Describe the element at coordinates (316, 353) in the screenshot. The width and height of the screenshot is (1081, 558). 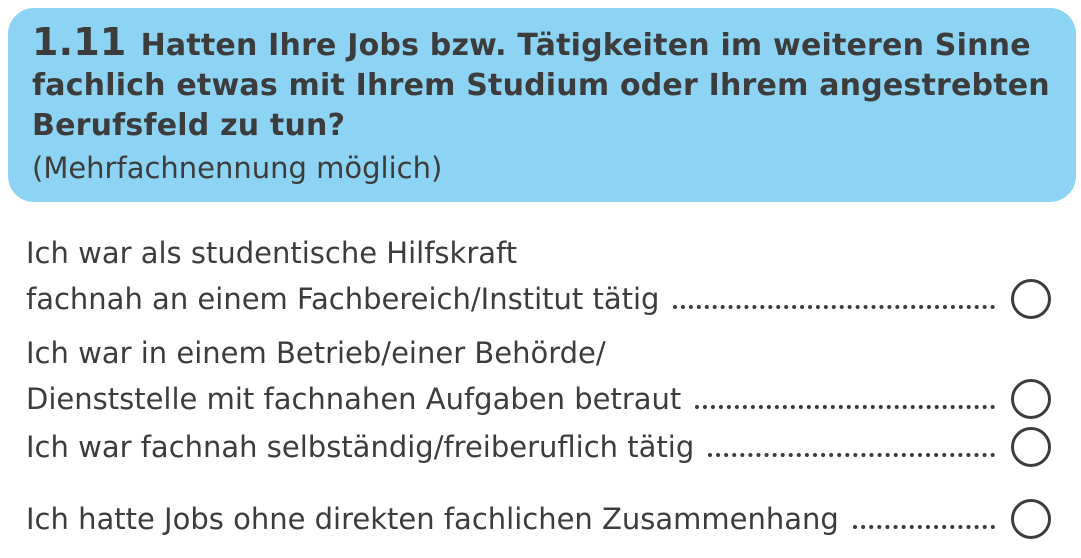
I see `option-label-line1: Ich war in einem Betrieb/einer Behörde/` at that location.